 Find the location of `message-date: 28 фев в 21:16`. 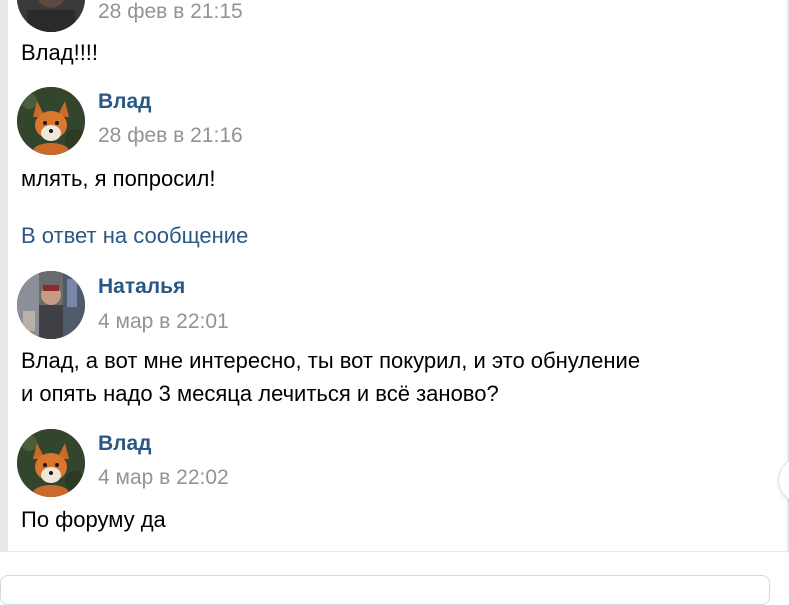

message-date: 28 фев в 21:16 is located at coordinates (170, 136).